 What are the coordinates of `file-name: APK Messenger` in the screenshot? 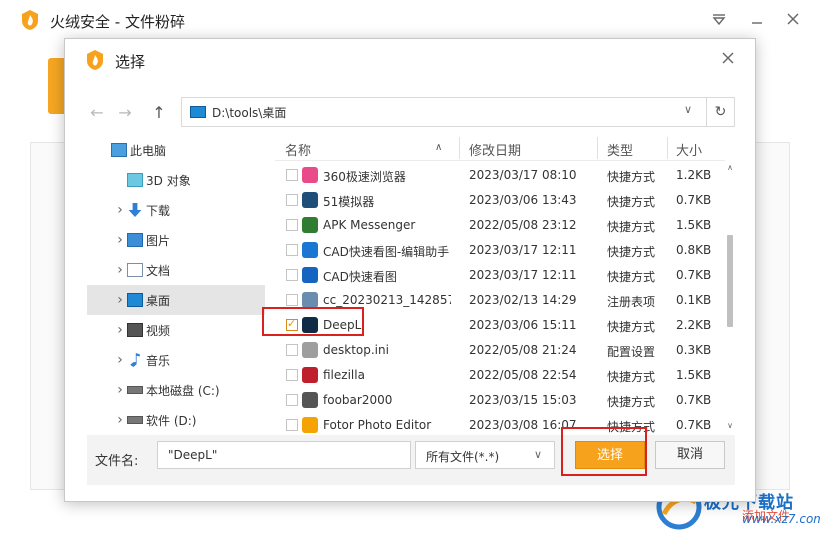 It's located at (369, 225).